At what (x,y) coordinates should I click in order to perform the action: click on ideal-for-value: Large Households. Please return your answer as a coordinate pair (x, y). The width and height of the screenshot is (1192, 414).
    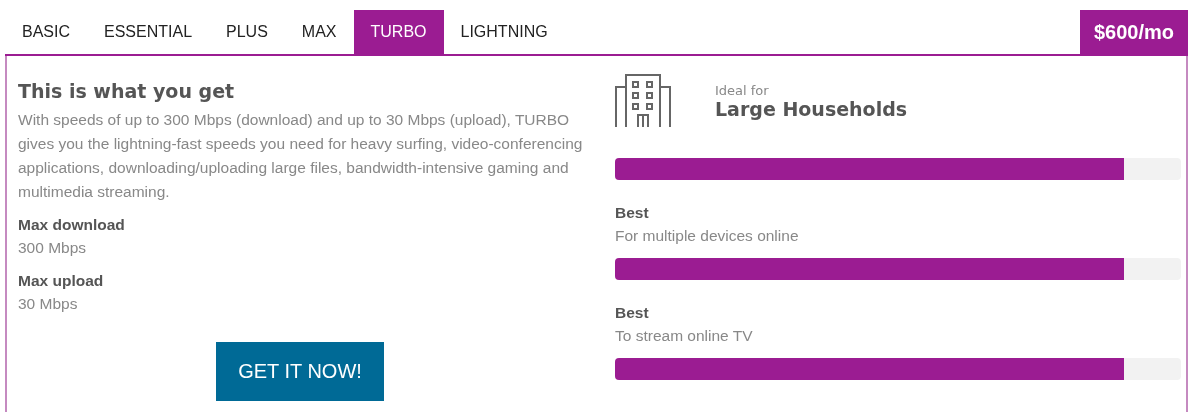
    Looking at the image, I should click on (811, 108).